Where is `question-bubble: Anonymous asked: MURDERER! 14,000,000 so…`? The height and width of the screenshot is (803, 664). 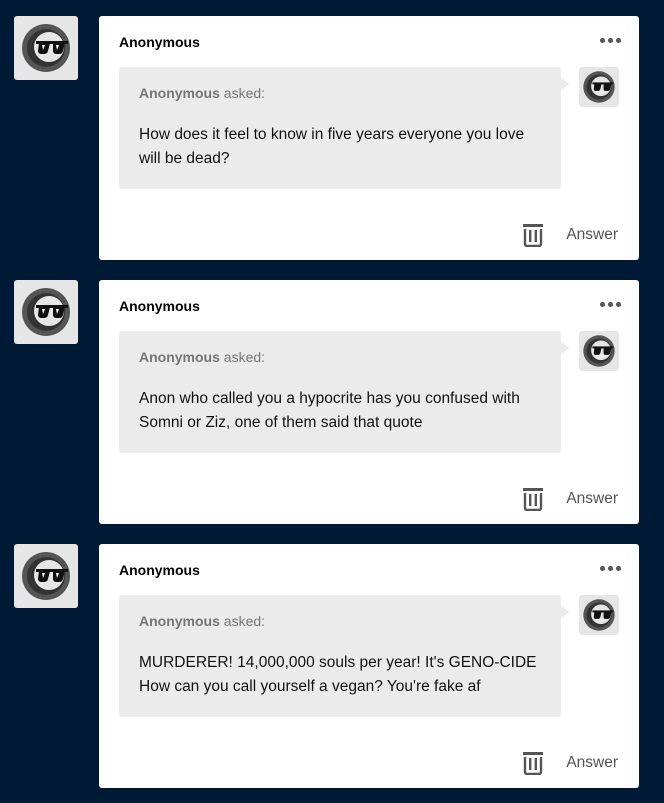
question-bubble: Anonymous asked: MURDERER! 14,000,000 so… is located at coordinates (344, 656).